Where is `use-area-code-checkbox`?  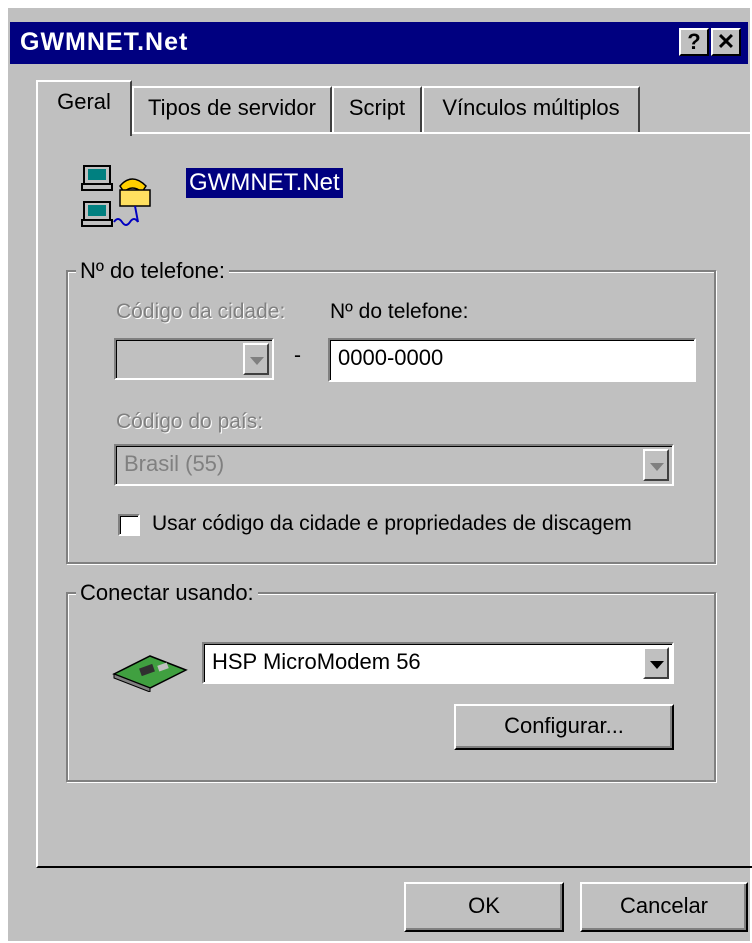 use-area-code-checkbox is located at coordinates (129, 525).